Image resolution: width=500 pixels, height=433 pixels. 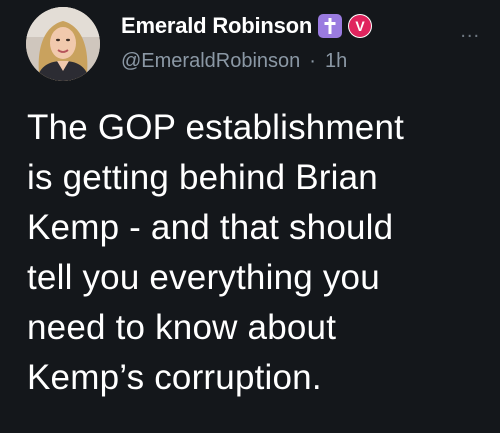 What do you see at coordinates (216, 127) in the screenshot?
I see `tweet-text-line: The GOP establishment` at bounding box center [216, 127].